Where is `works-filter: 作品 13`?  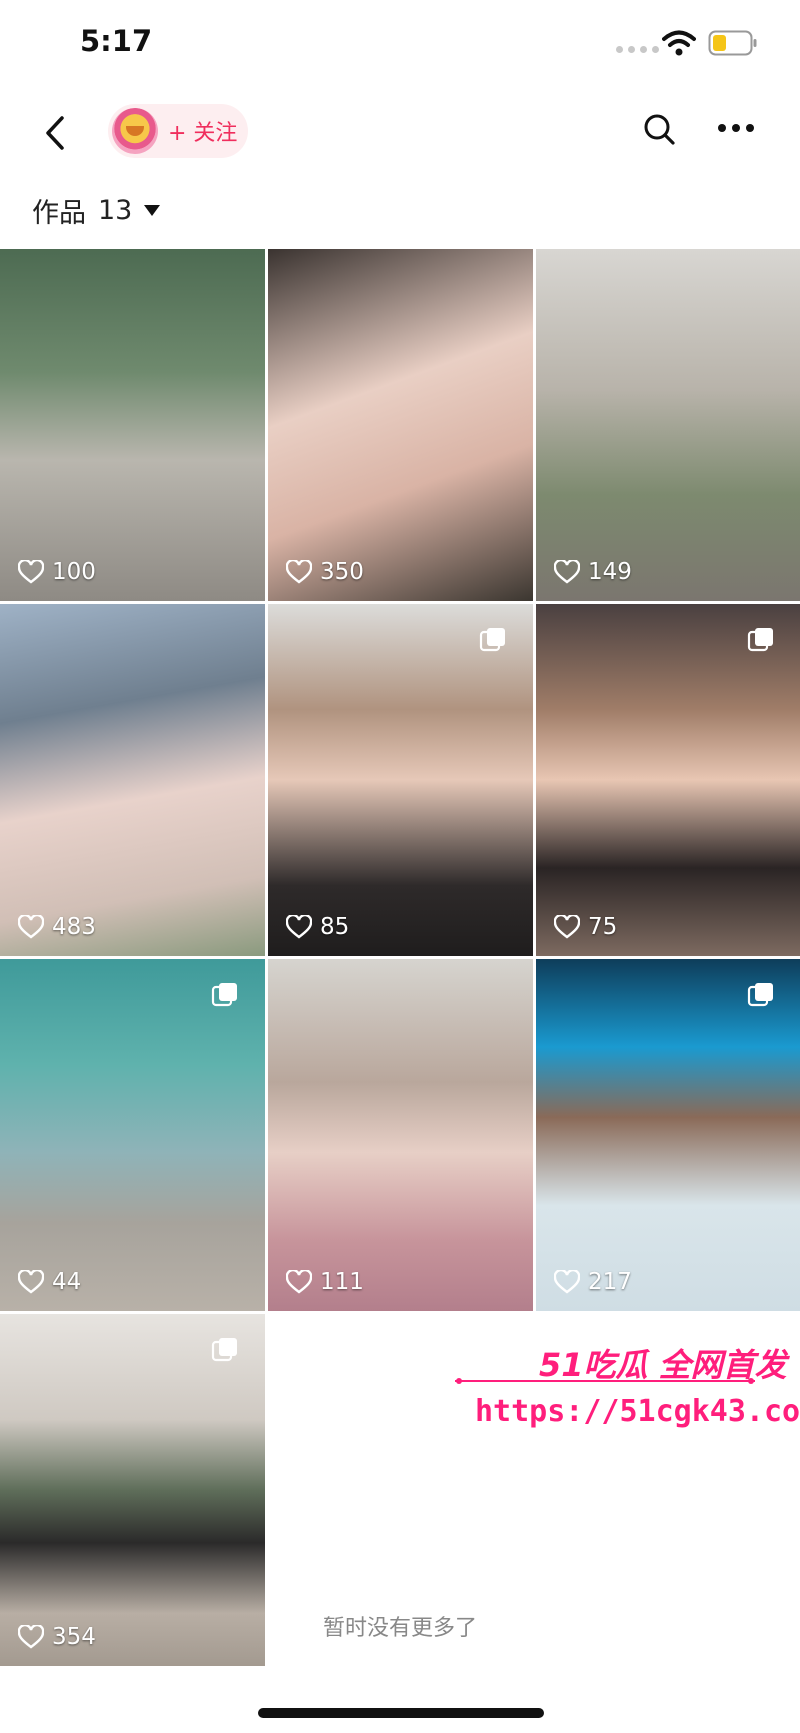
works-filter: 作品 13 is located at coordinates (96, 210).